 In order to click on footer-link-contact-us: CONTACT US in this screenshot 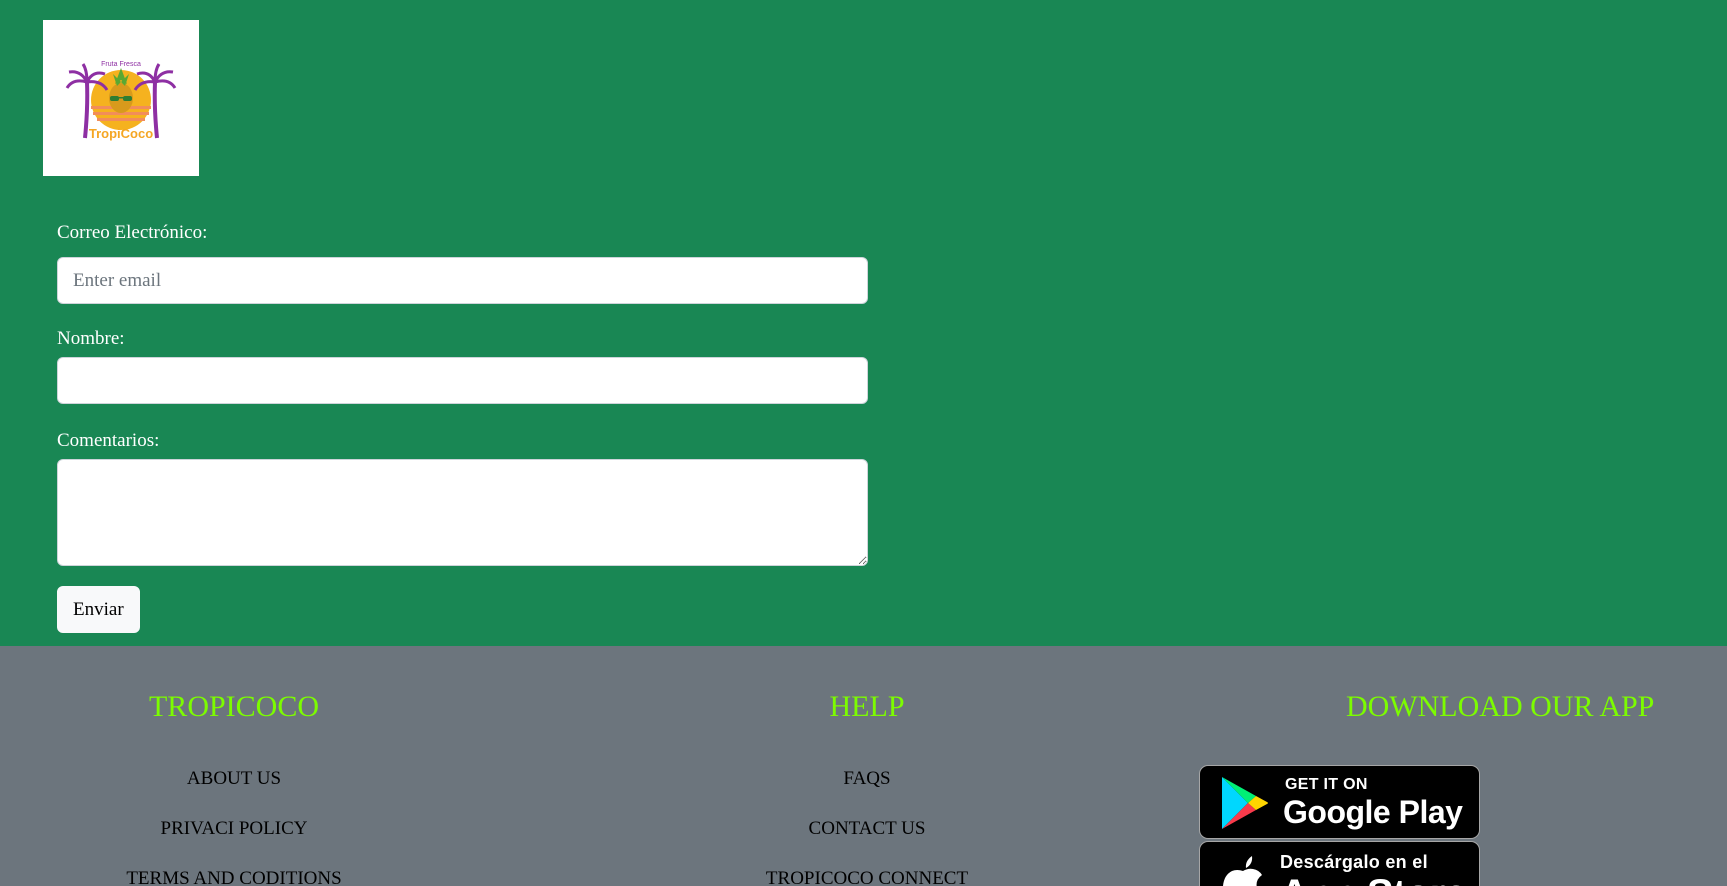, I will do `click(867, 829)`.